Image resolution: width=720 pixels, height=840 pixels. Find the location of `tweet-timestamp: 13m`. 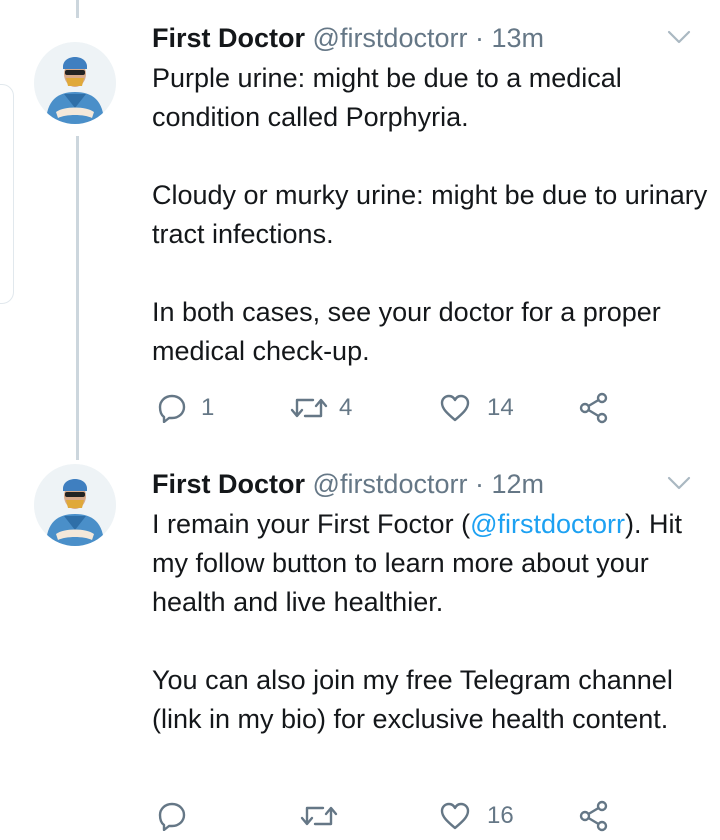

tweet-timestamp: 13m is located at coordinates (518, 38).